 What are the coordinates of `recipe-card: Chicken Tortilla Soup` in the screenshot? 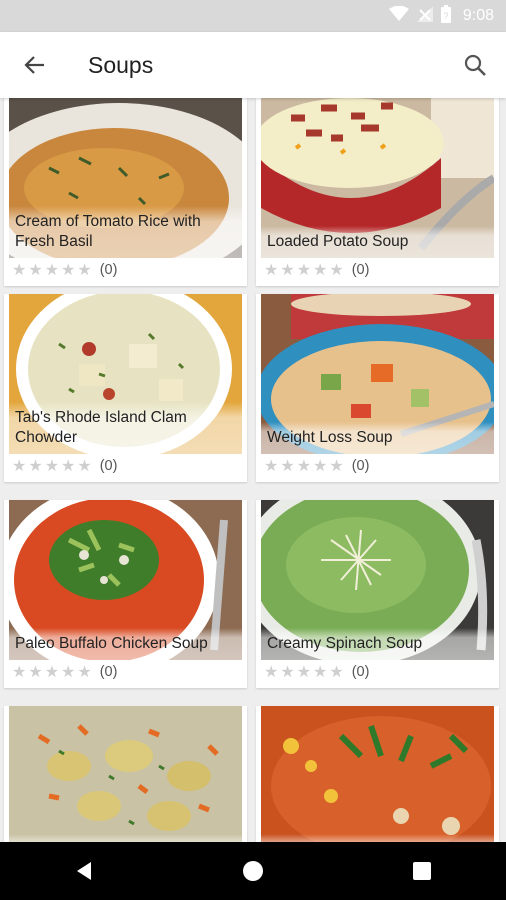 It's located at (377, 774).